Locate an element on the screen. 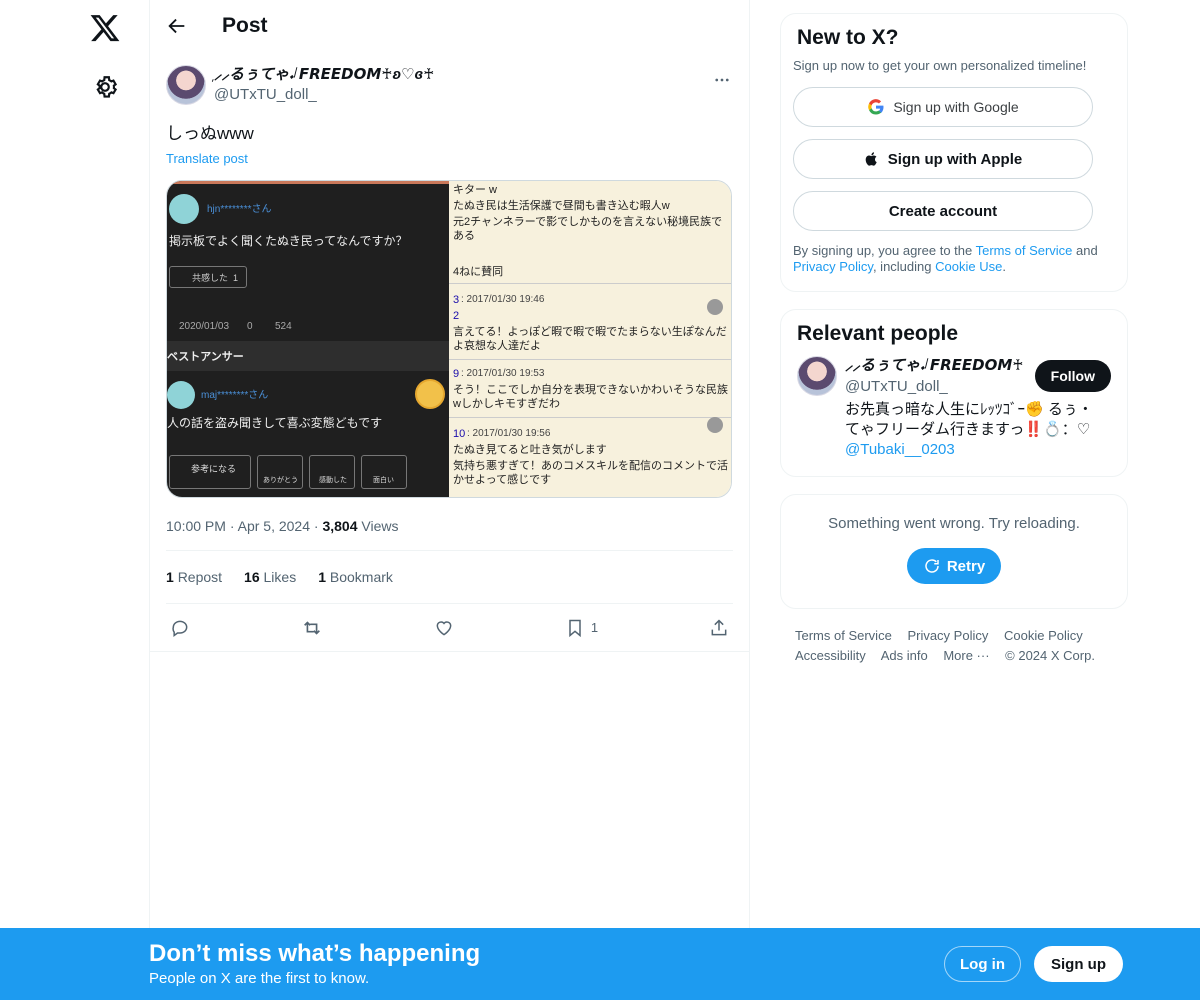 The height and width of the screenshot is (1000, 1200). signup-button: Sign up is located at coordinates (1078, 964).